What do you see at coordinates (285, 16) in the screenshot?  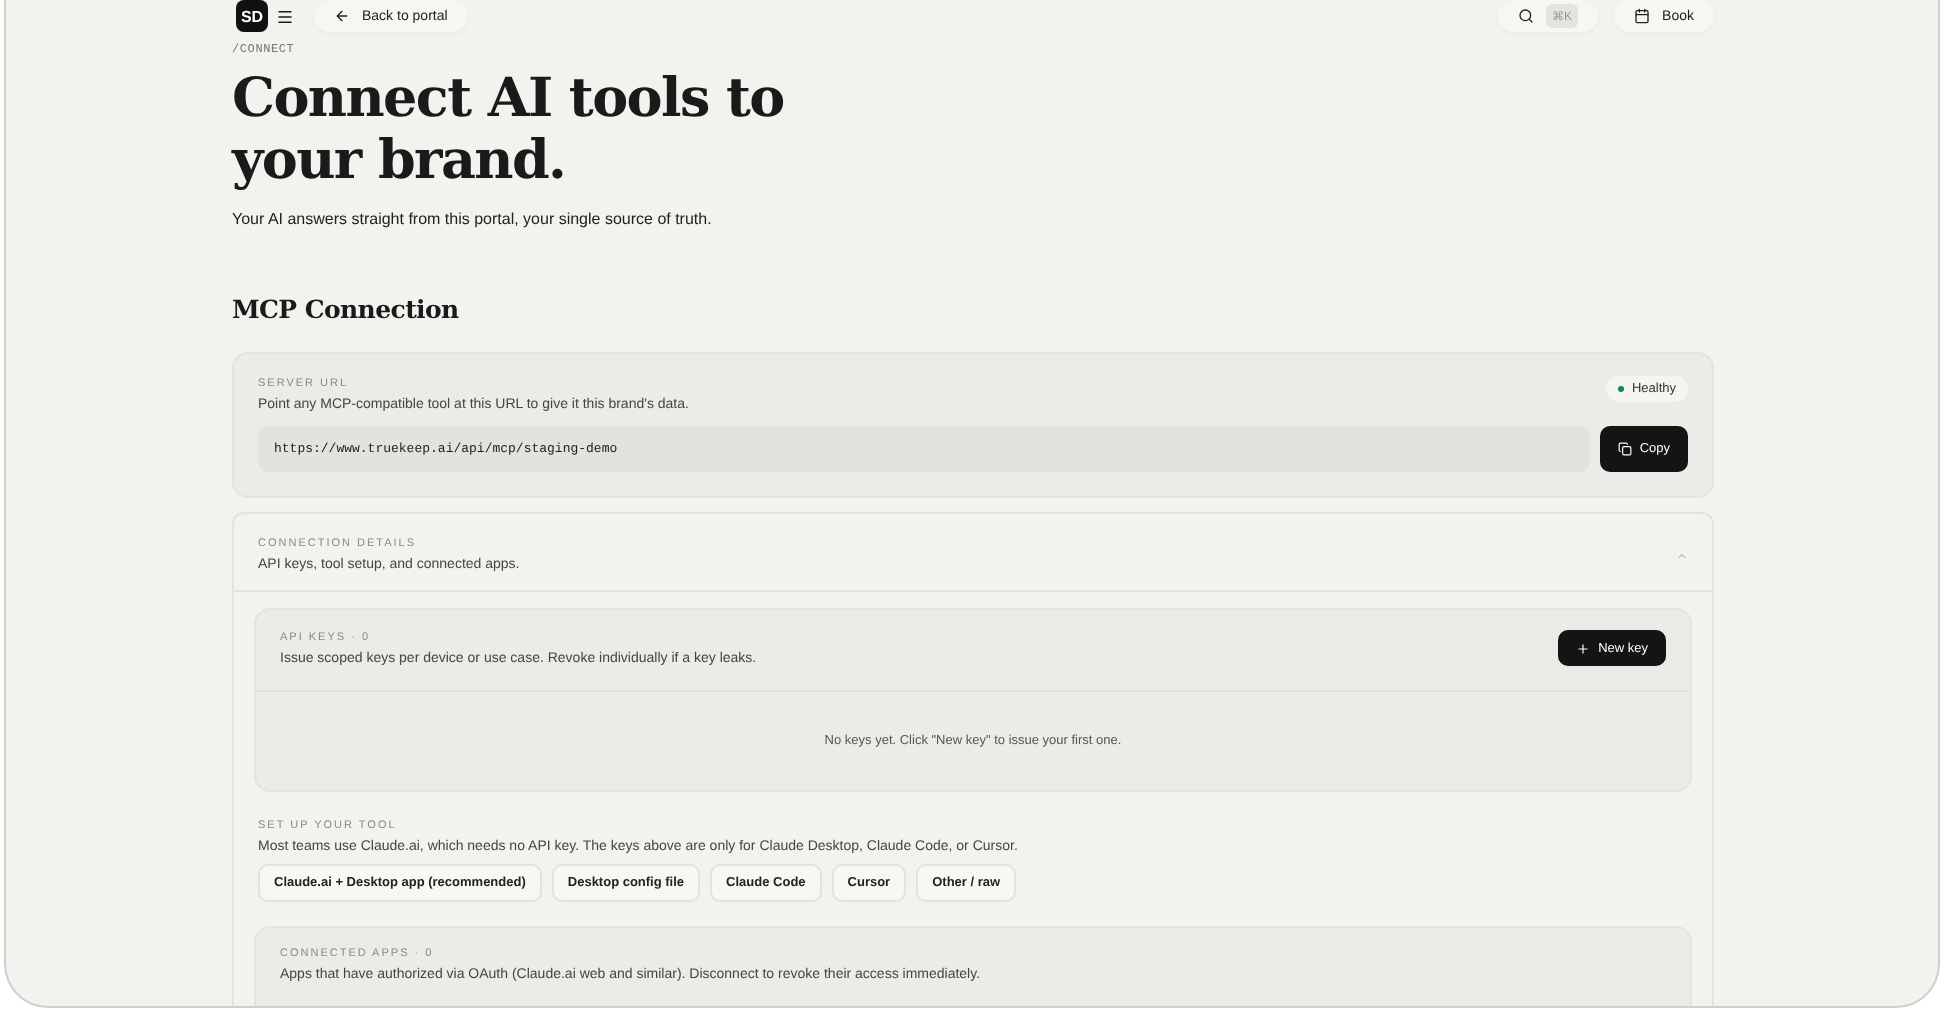 I see `menu-icon` at bounding box center [285, 16].